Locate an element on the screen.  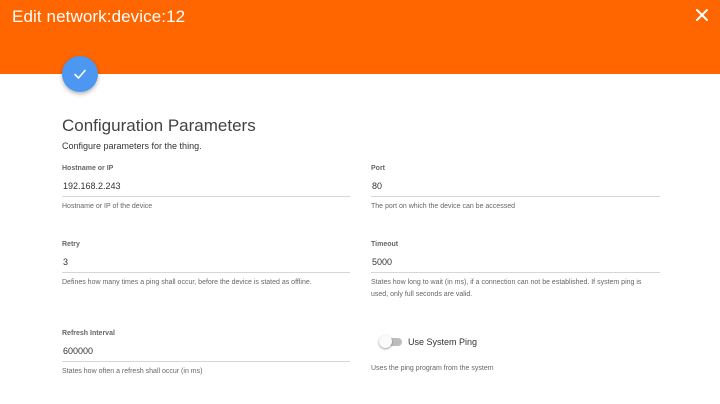
page-title: Edit network:device:12 is located at coordinates (99, 16).